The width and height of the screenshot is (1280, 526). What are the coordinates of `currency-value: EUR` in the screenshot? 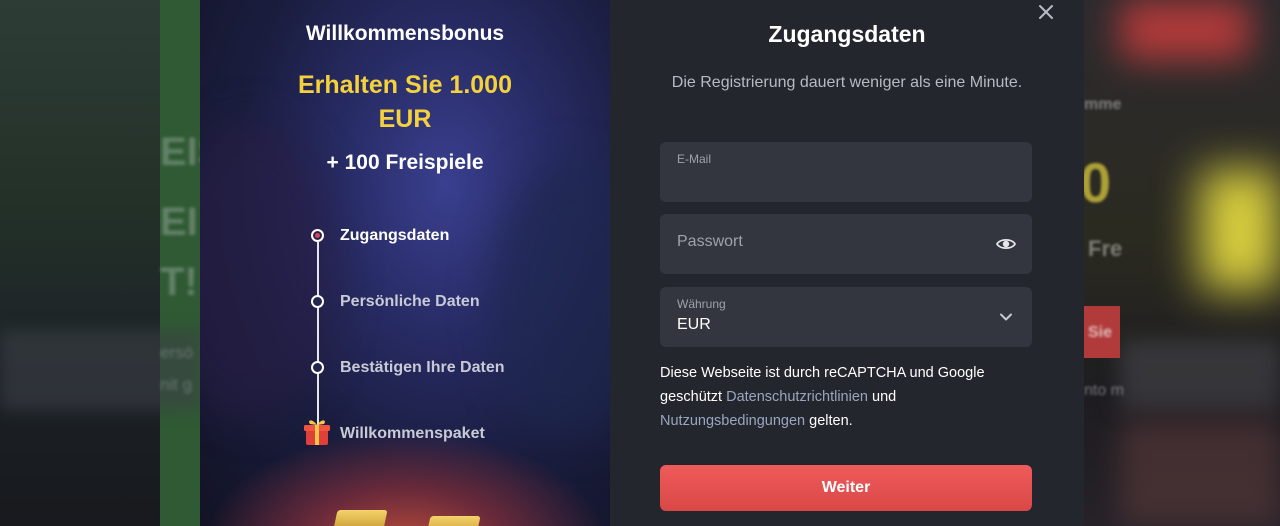 It's located at (694, 324).